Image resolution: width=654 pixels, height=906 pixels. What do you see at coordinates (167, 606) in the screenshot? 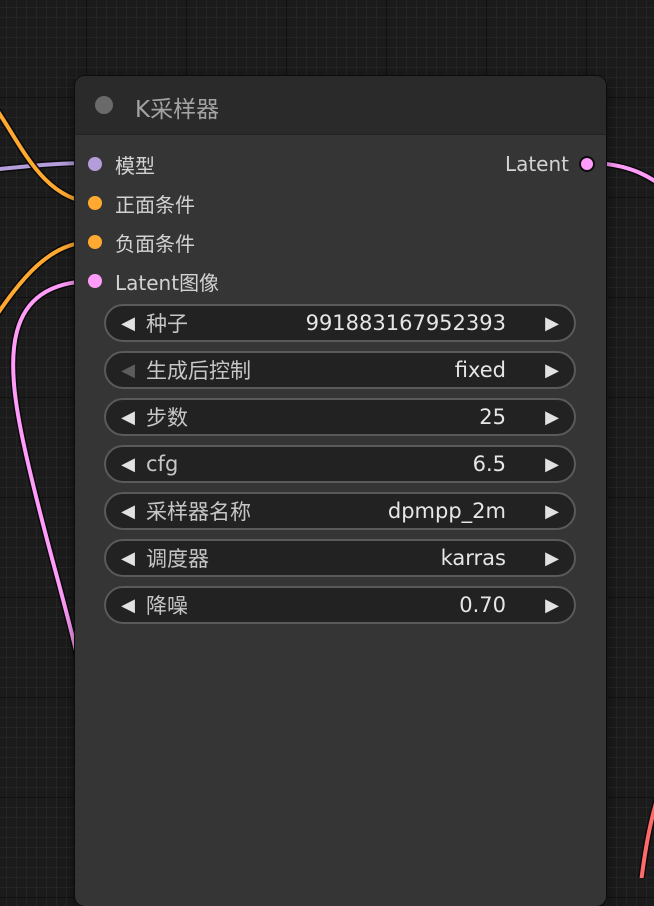
I see `widget-label: 降噪` at bounding box center [167, 606].